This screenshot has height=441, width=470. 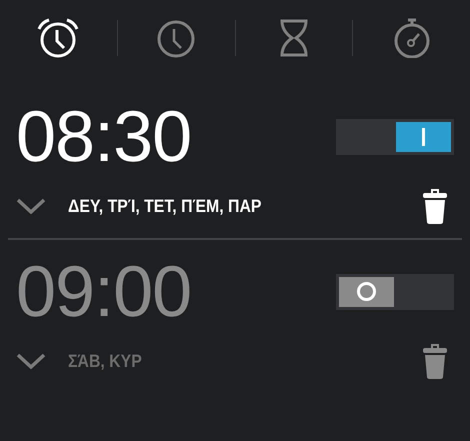 What do you see at coordinates (104, 136) in the screenshot?
I see `alarm-time: 08:30` at bounding box center [104, 136].